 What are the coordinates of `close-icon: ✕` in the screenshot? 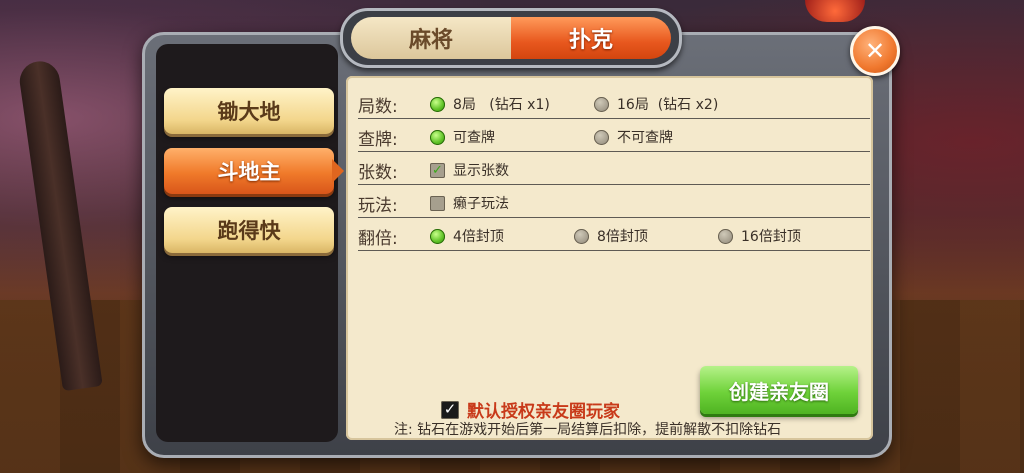 It's located at (875, 51).